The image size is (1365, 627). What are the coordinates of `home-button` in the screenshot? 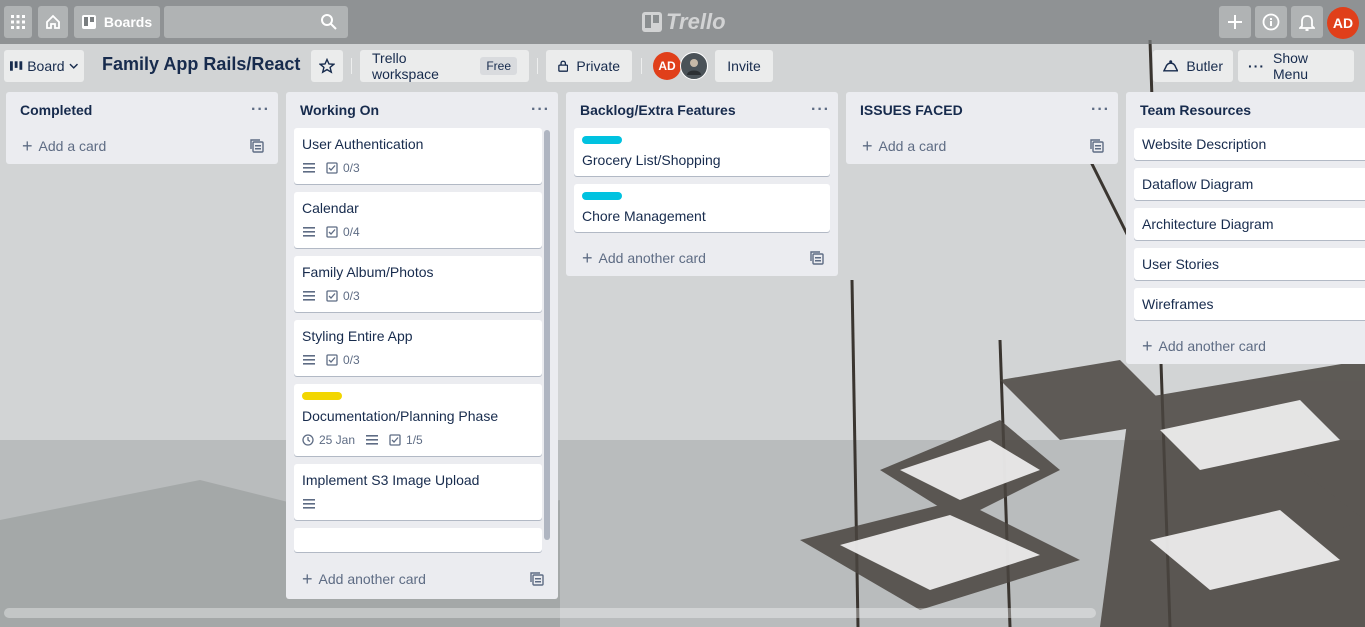 It's located at (53, 22).